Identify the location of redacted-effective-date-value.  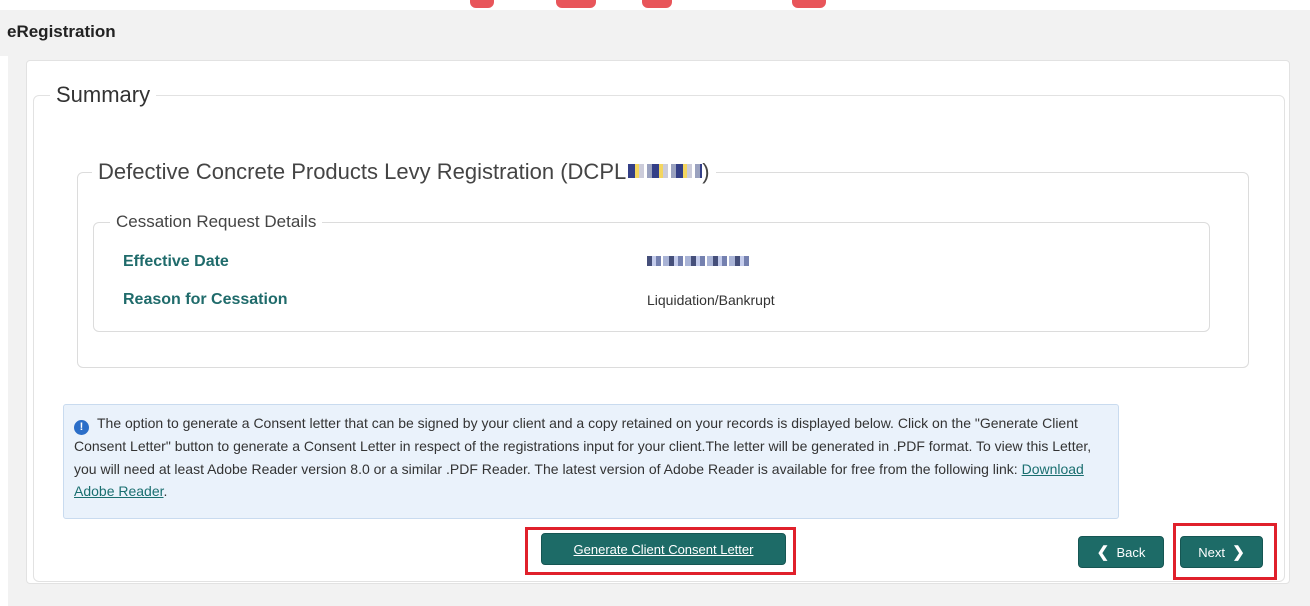
(698, 261).